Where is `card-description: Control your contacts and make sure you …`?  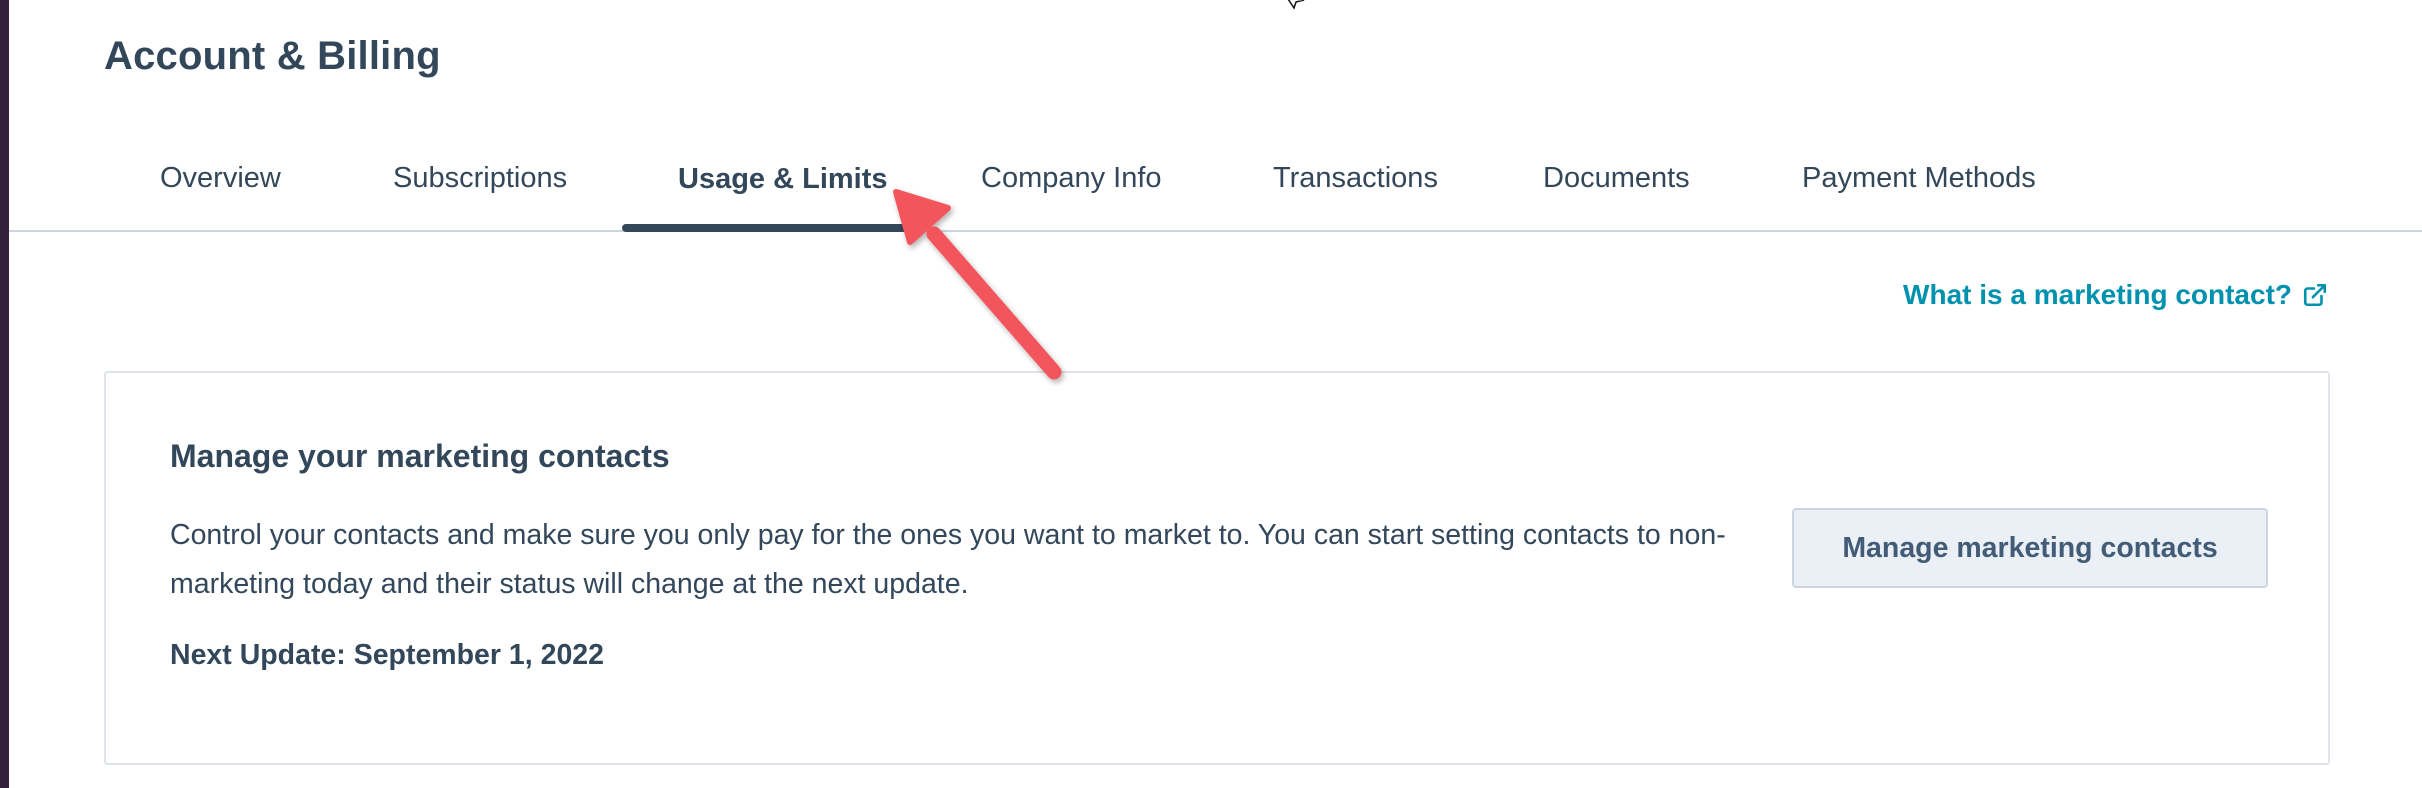 card-description: Control your contacts and make sure you … is located at coordinates (948, 559).